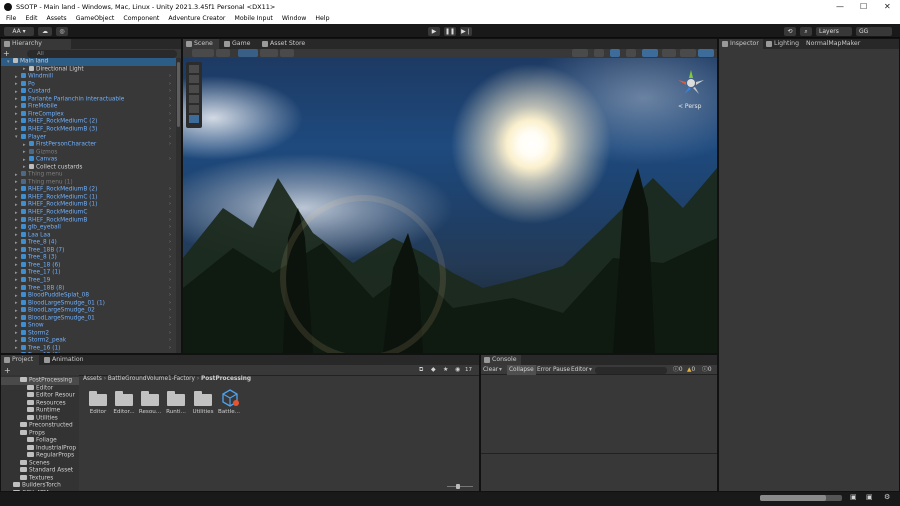 Image resolution: width=900 pixels, height=506 pixels. I want to click on project-folder-item: CGY_ATM, so click(40, 490).